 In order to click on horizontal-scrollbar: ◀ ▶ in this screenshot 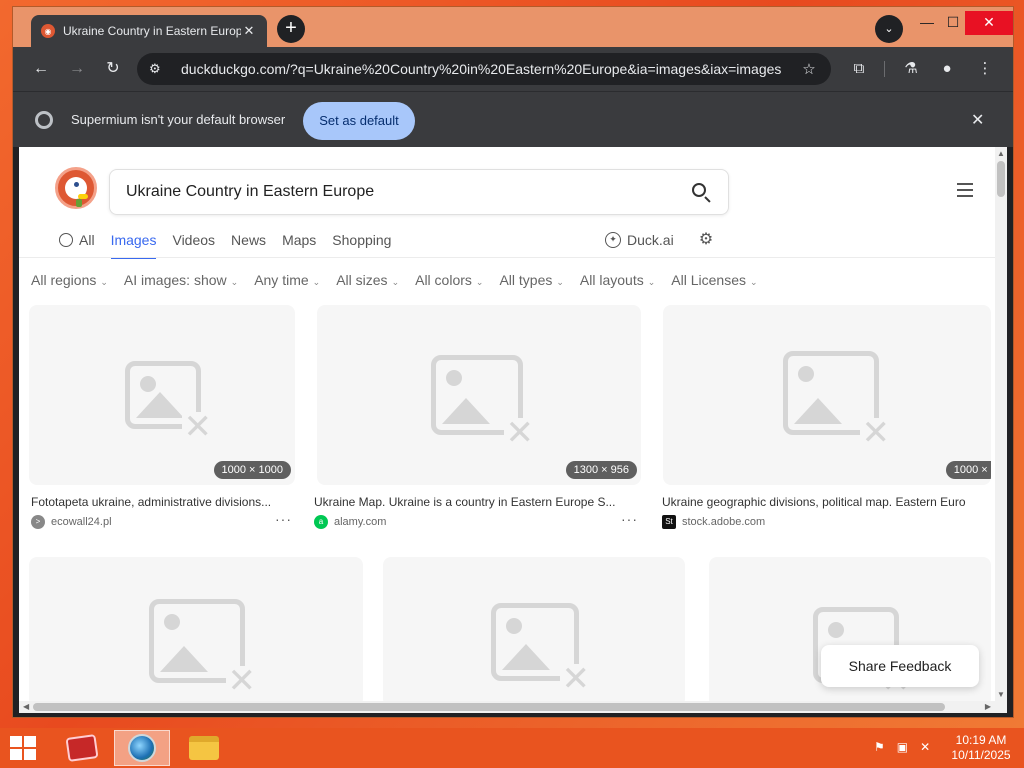, I will do `click(507, 707)`.